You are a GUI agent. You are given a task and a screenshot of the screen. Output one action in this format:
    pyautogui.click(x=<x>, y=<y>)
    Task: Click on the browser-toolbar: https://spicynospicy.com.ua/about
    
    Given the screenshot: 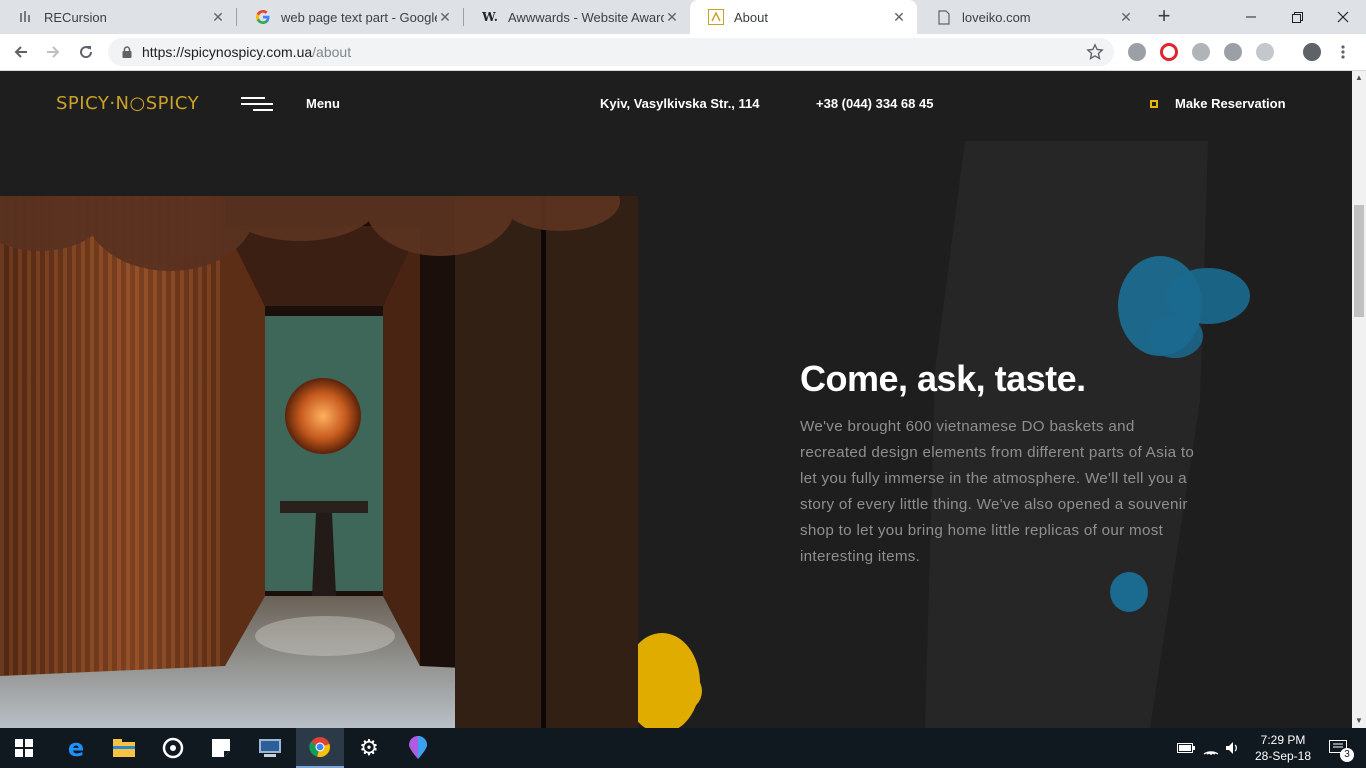 What is the action you would take?
    pyautogui.click(x=683, y=52)
    